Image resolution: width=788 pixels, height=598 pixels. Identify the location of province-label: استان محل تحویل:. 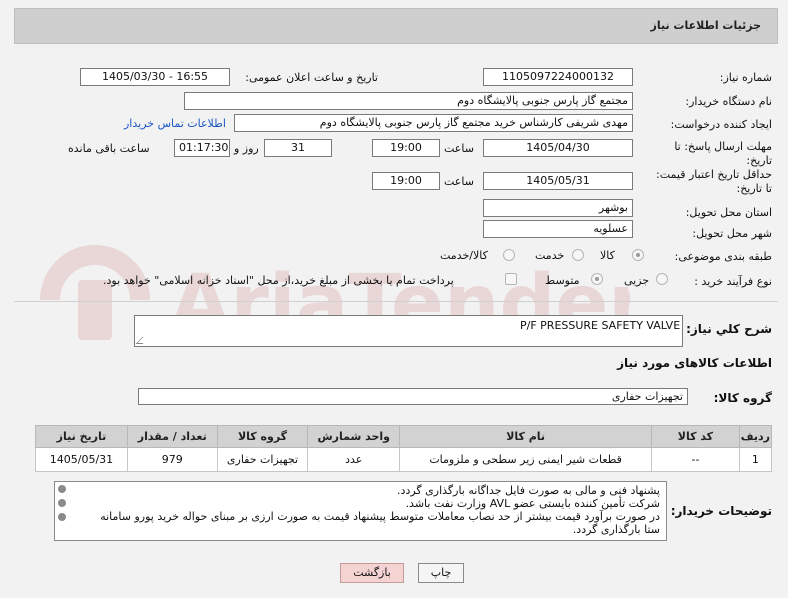
(728, 212).